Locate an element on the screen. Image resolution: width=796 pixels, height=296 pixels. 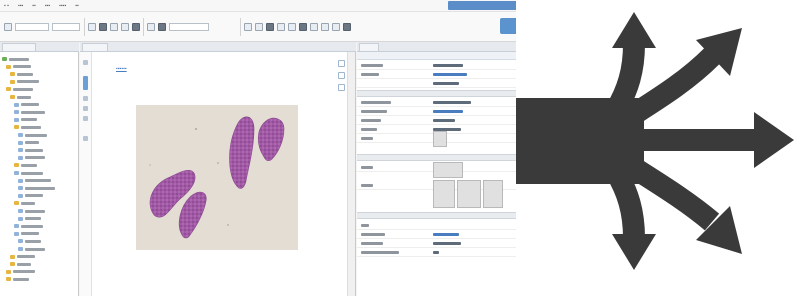
tissue-section is located at coordinates (242, 152).